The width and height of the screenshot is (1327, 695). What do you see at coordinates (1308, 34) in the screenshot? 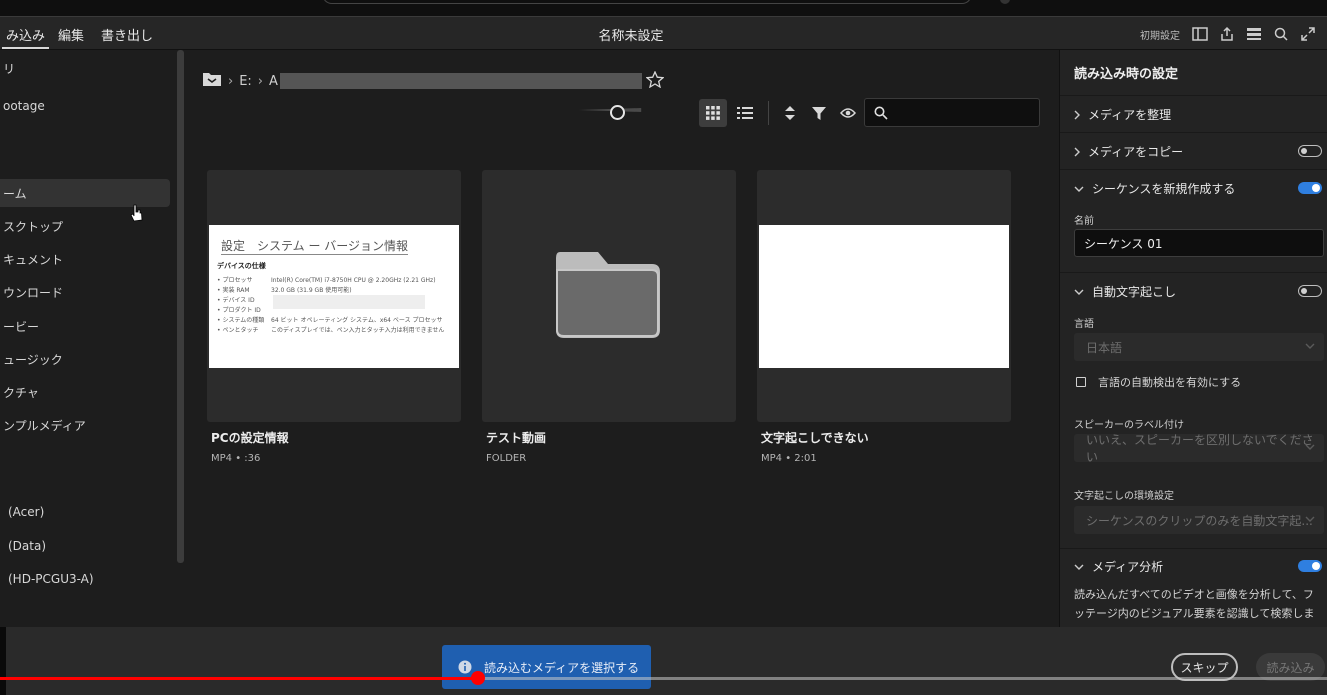
I see `fullscreen-icon` at bounding box center [1308, 34].